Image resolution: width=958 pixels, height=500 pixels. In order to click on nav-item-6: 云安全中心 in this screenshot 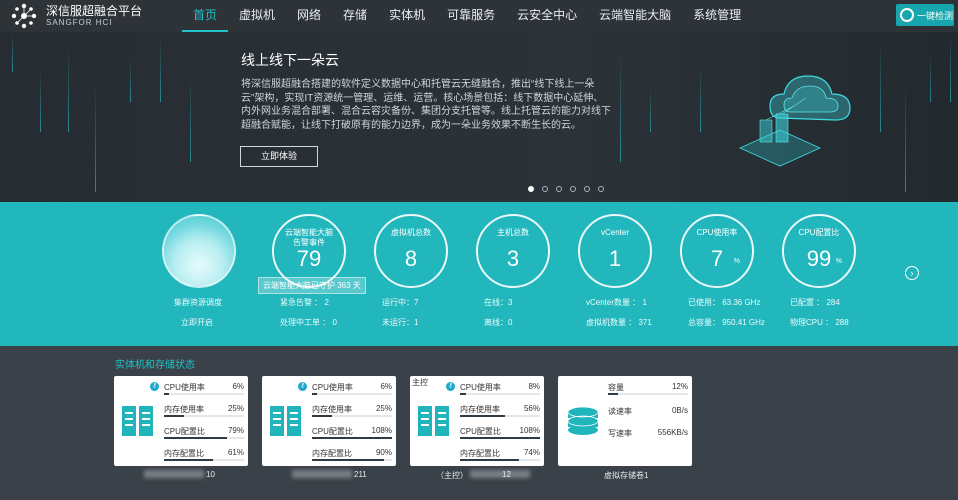, I will do `click(547, 16)`.